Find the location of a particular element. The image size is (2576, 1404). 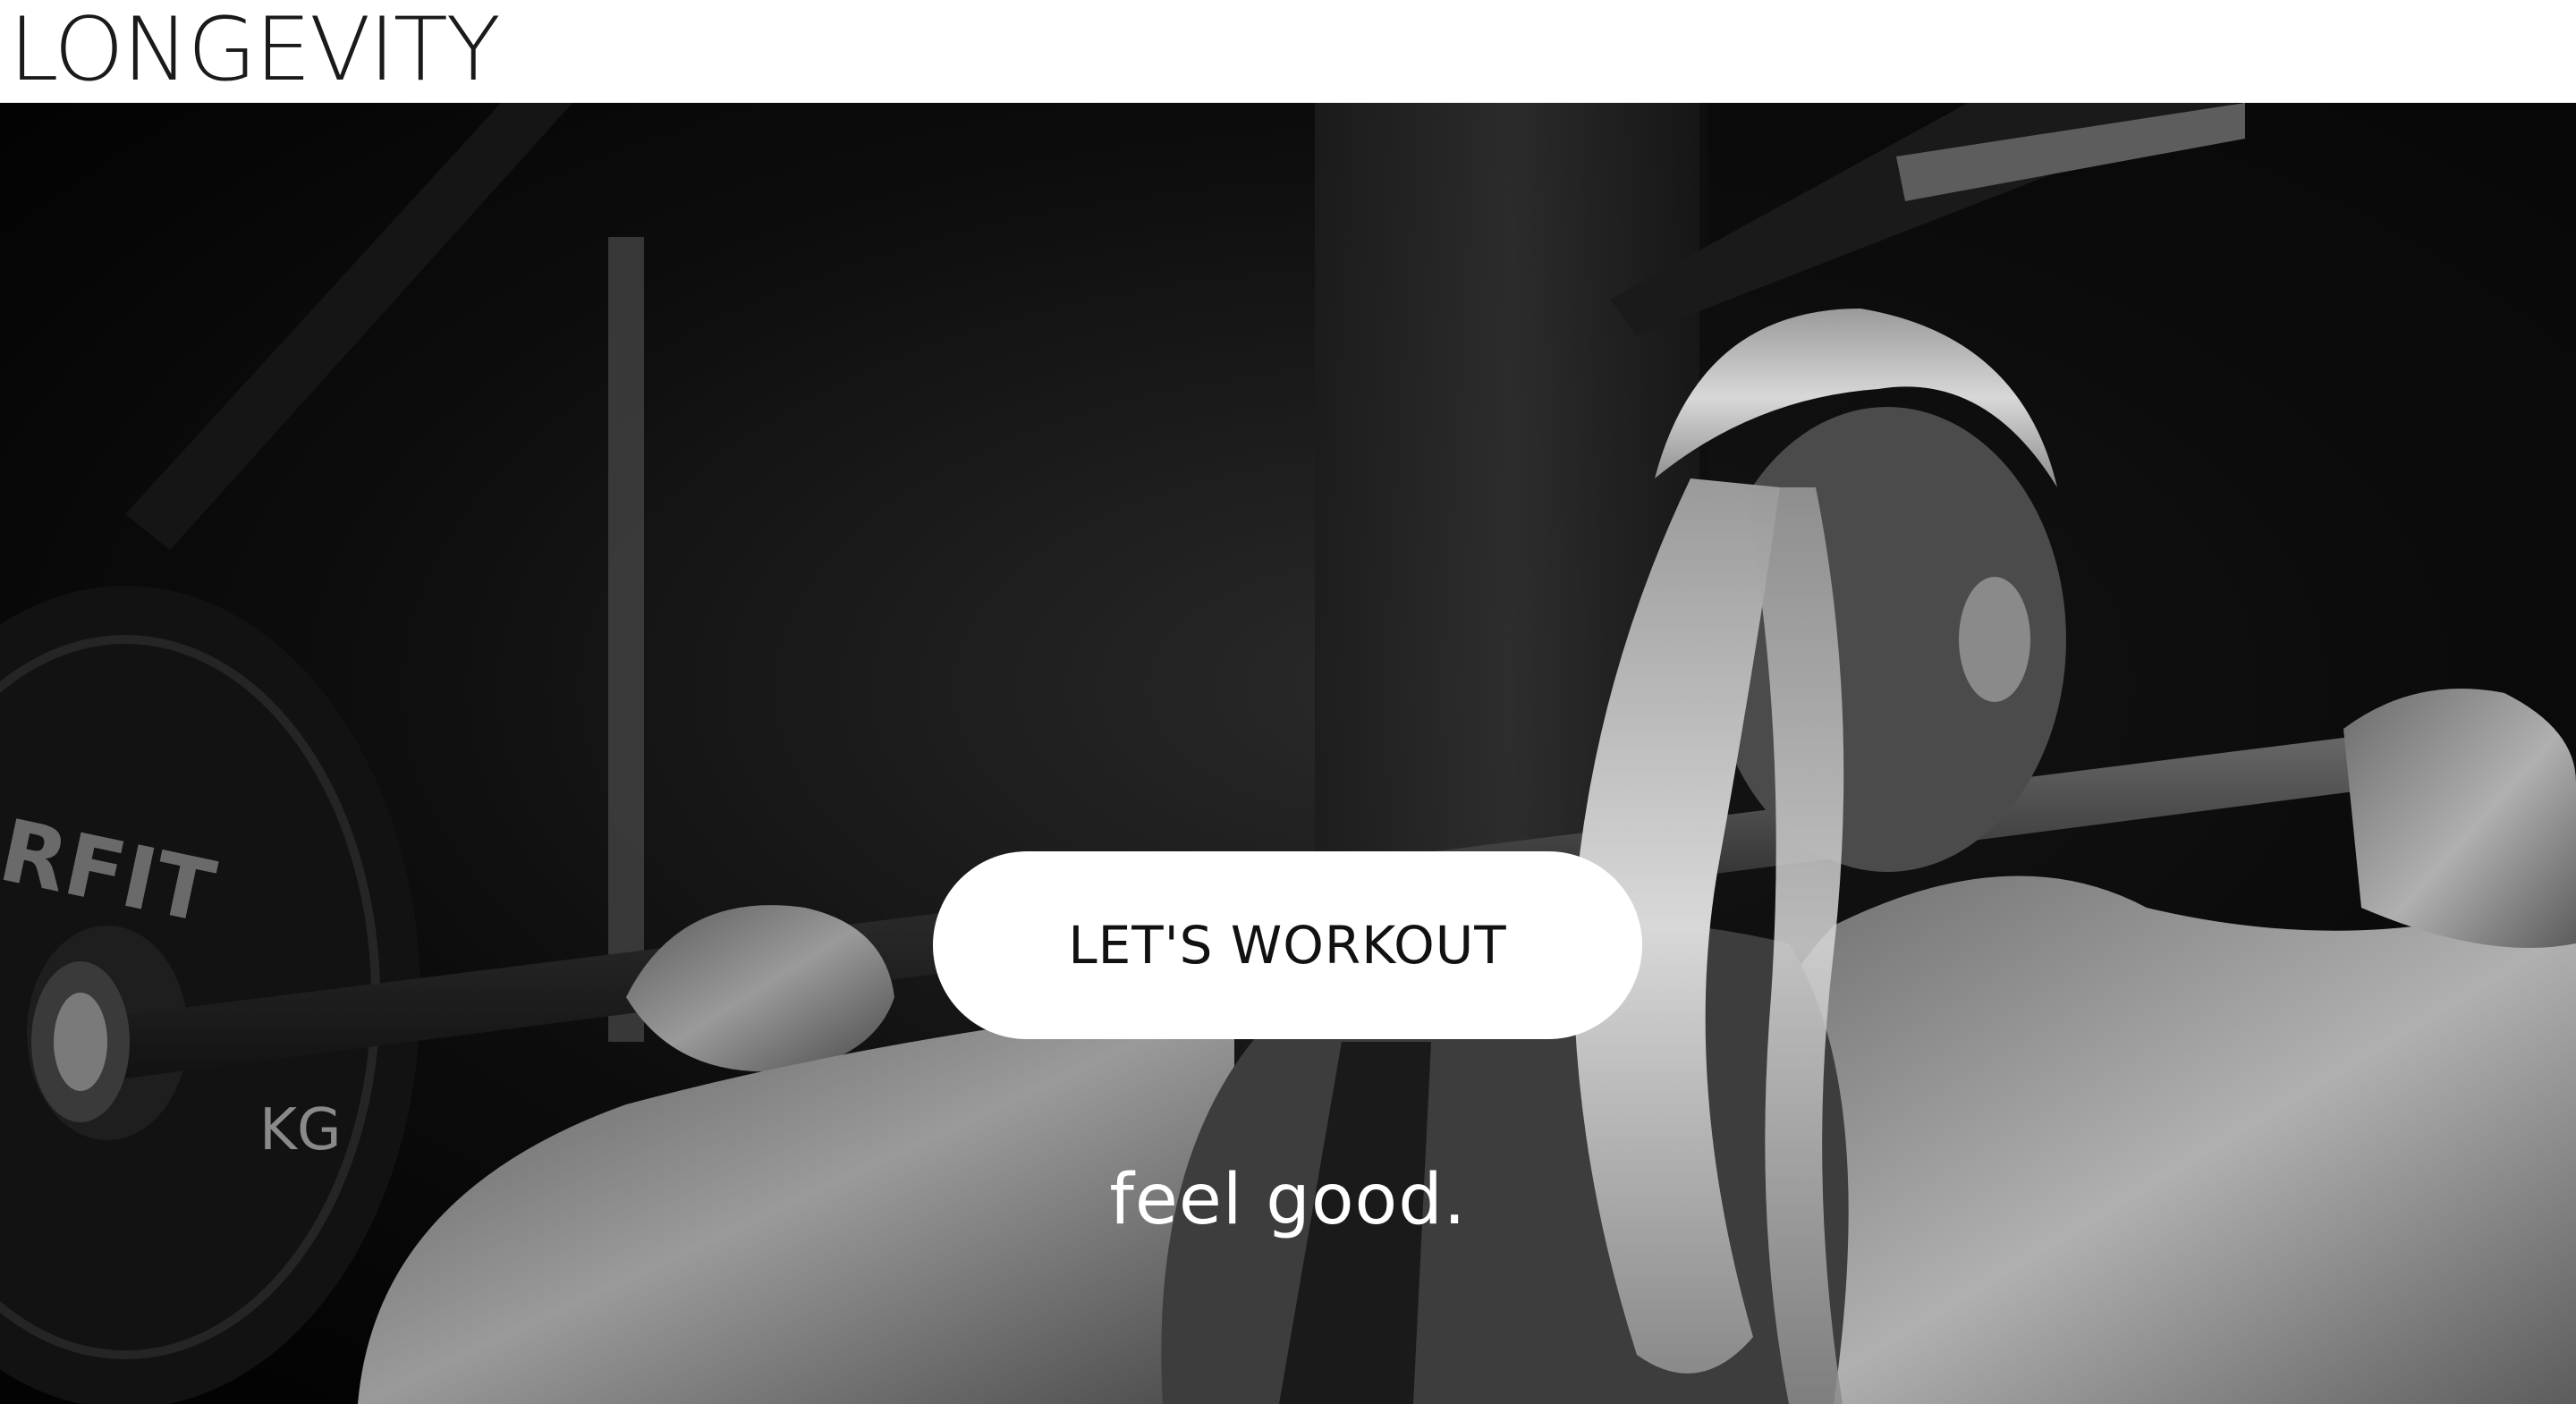

brand-logo: LONGEVITY is located at coordinates (255, 51).